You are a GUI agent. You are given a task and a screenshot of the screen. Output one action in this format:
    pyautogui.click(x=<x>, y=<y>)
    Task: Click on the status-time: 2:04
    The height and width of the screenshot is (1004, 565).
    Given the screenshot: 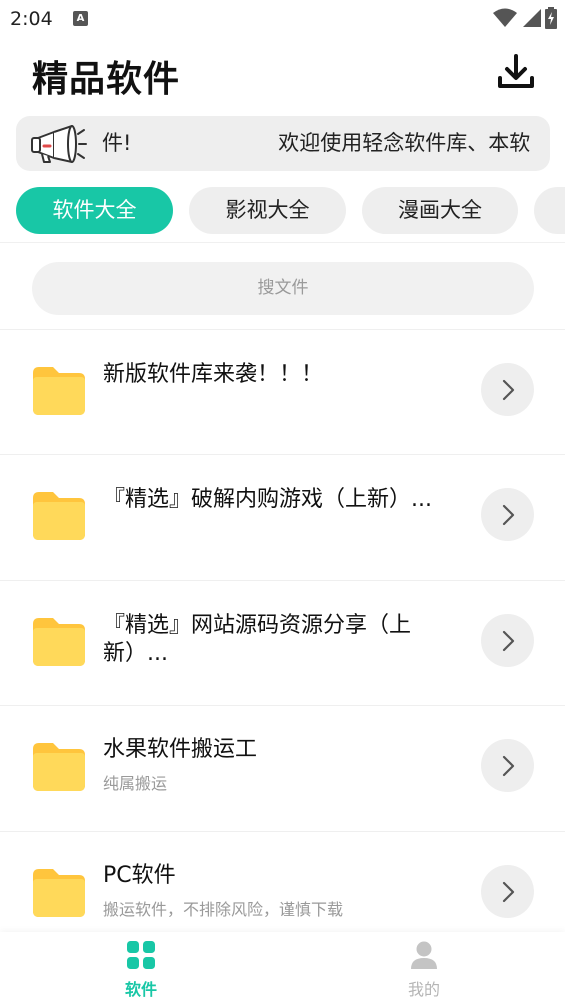 What is the action you would take?
    pyautogui.click(x=31, y=19)
    